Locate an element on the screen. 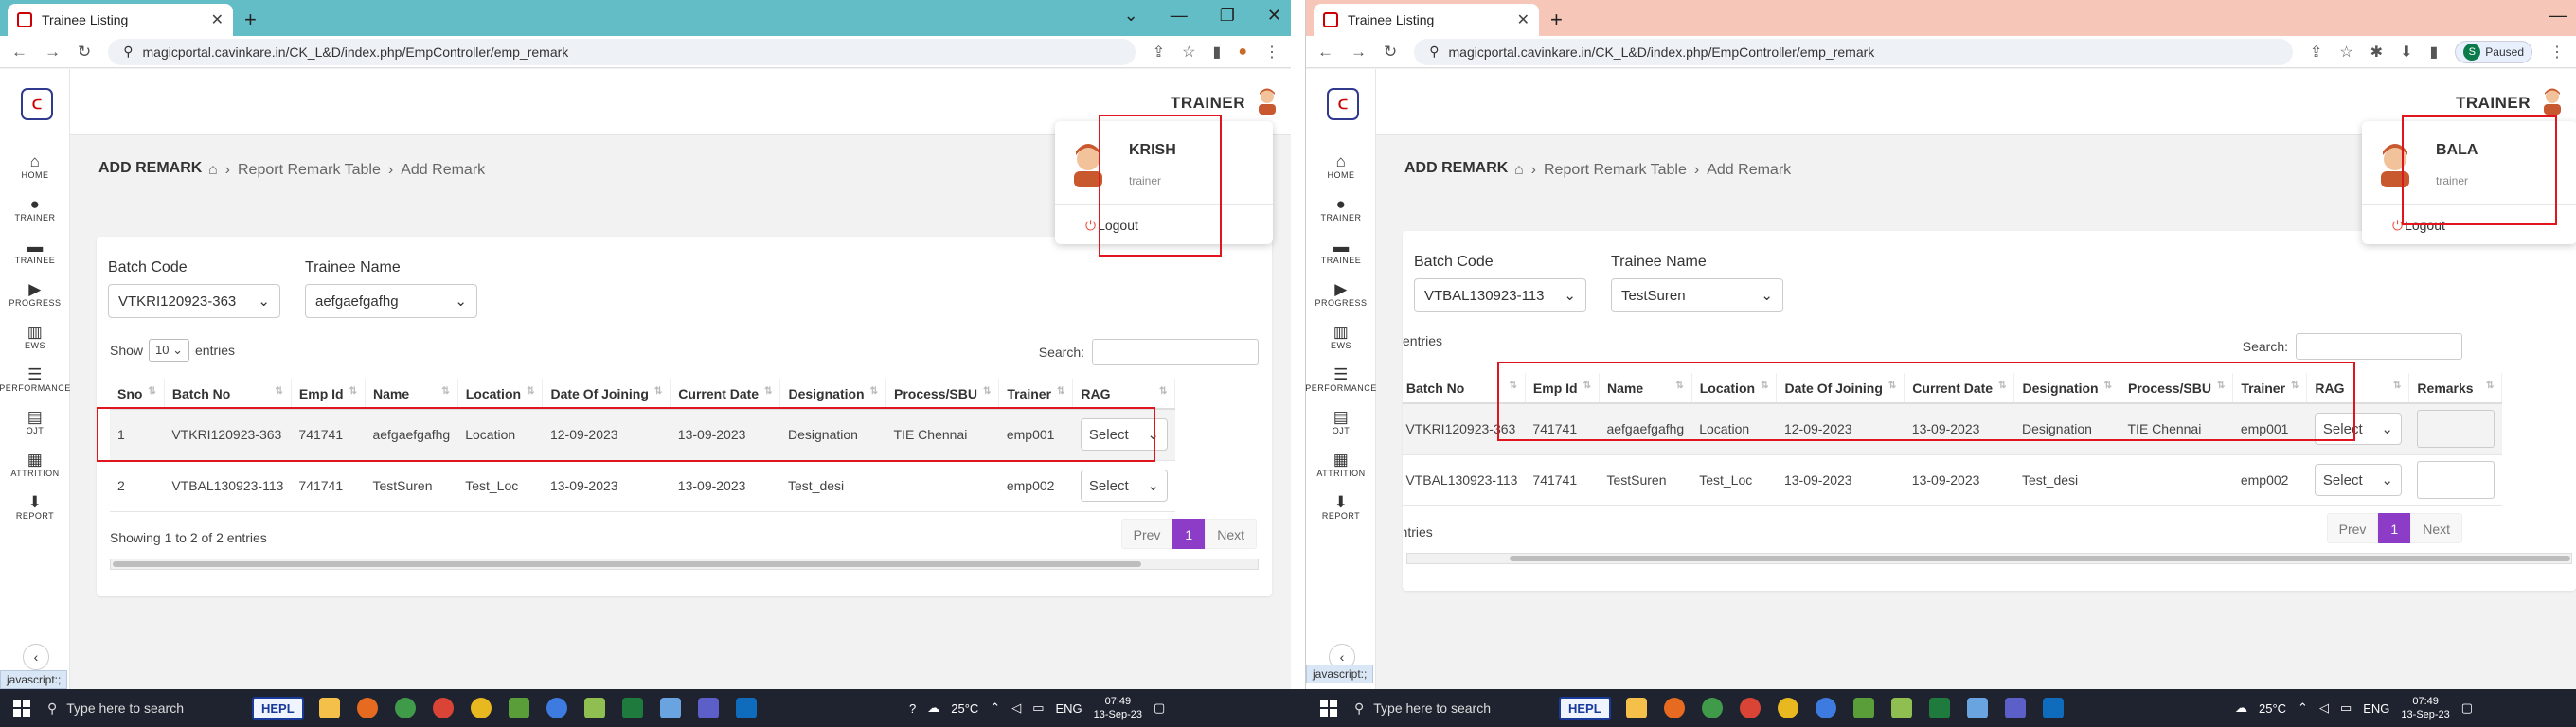  column-header: Batch No ⇅ is located at coordinates (228, 394).